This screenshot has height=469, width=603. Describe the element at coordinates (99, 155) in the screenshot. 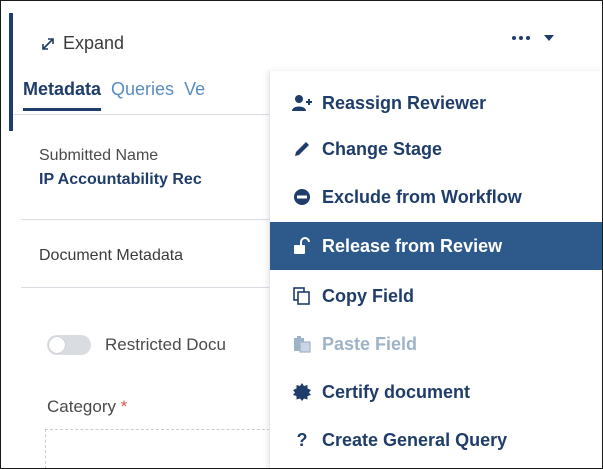

I see `submitted-name-label: Submitted Name` at that location.